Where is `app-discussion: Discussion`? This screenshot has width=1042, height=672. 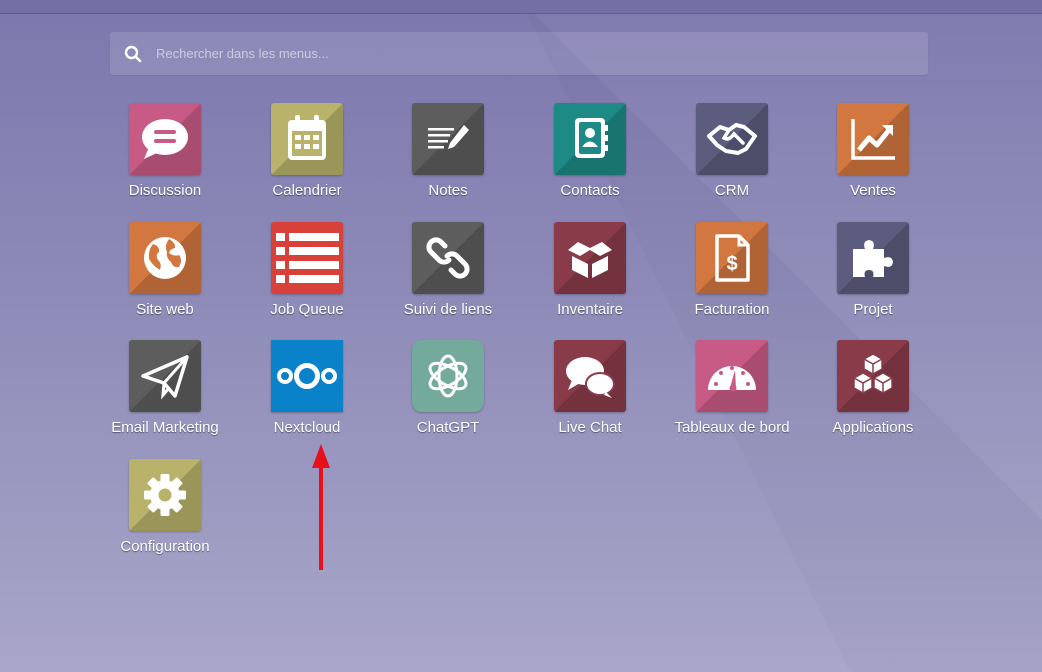
app-discussion: Discussion is located at coordinates (165, 158).